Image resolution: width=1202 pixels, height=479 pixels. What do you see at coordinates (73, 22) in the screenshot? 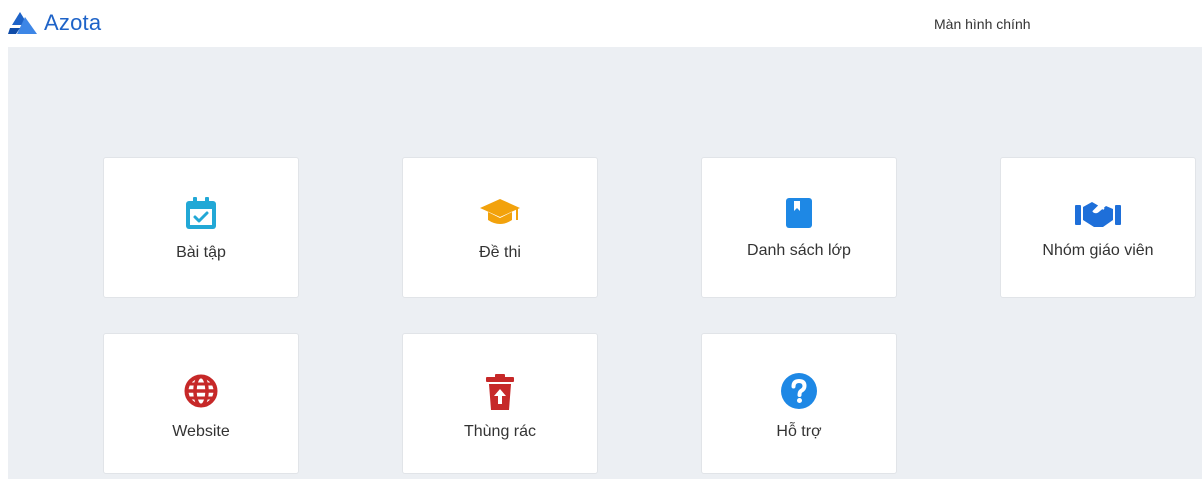
I see `logo-text: Azota` at bounding box center [73, 22].